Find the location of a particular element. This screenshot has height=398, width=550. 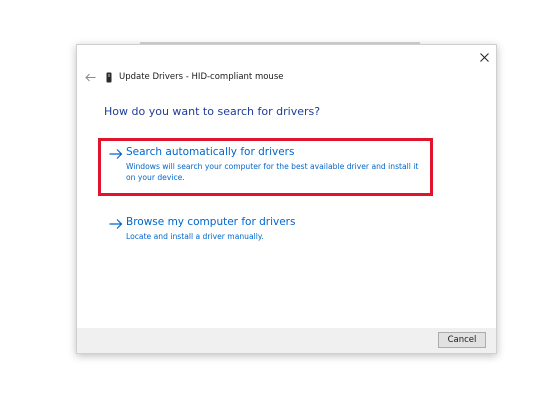

cancel-button: Cancel is located at coordinates (462, 340).